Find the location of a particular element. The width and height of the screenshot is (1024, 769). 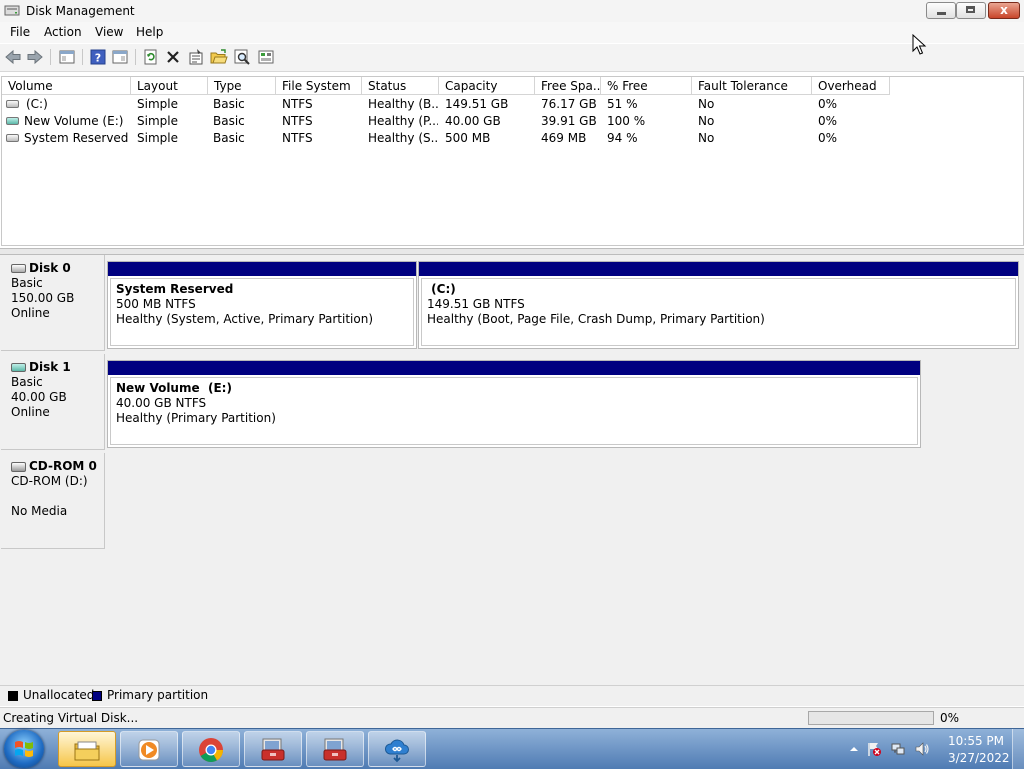

column-header-percent-free: % Free is located at coordinates (646, 86).